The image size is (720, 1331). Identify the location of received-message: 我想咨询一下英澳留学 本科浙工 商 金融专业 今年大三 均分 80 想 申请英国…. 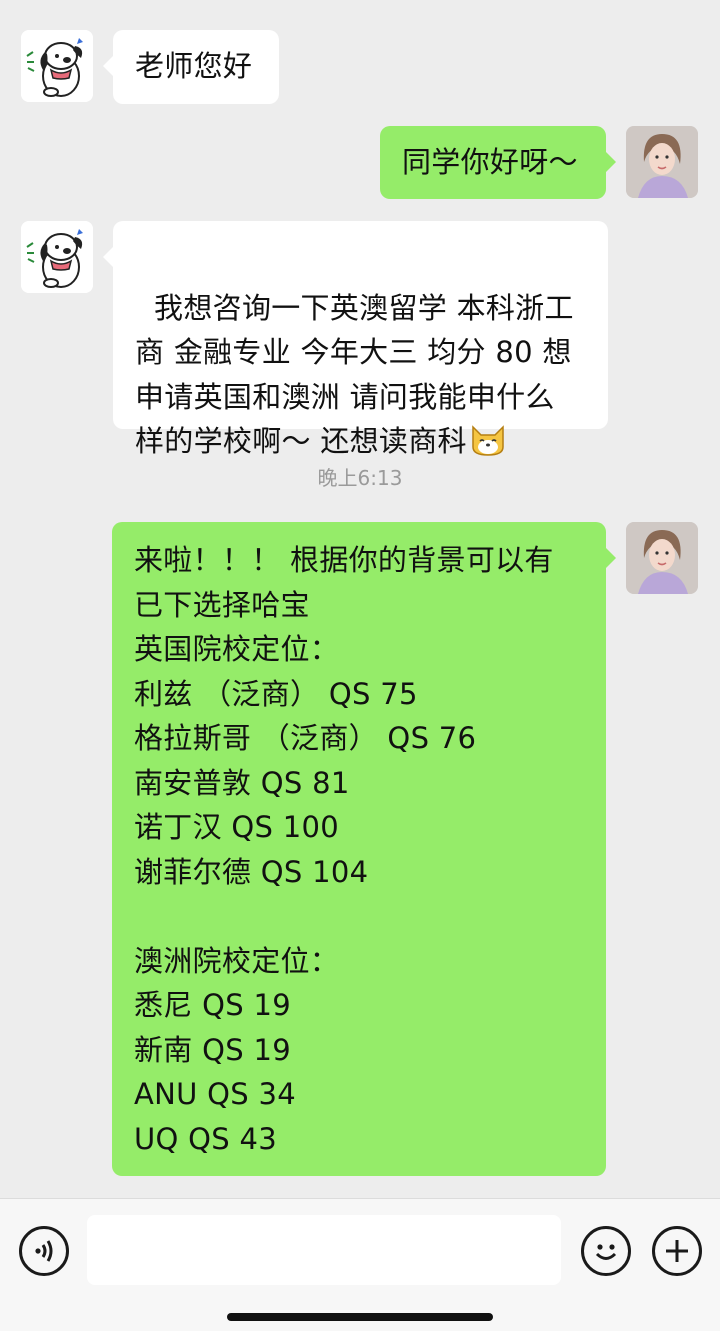
(355, 339).